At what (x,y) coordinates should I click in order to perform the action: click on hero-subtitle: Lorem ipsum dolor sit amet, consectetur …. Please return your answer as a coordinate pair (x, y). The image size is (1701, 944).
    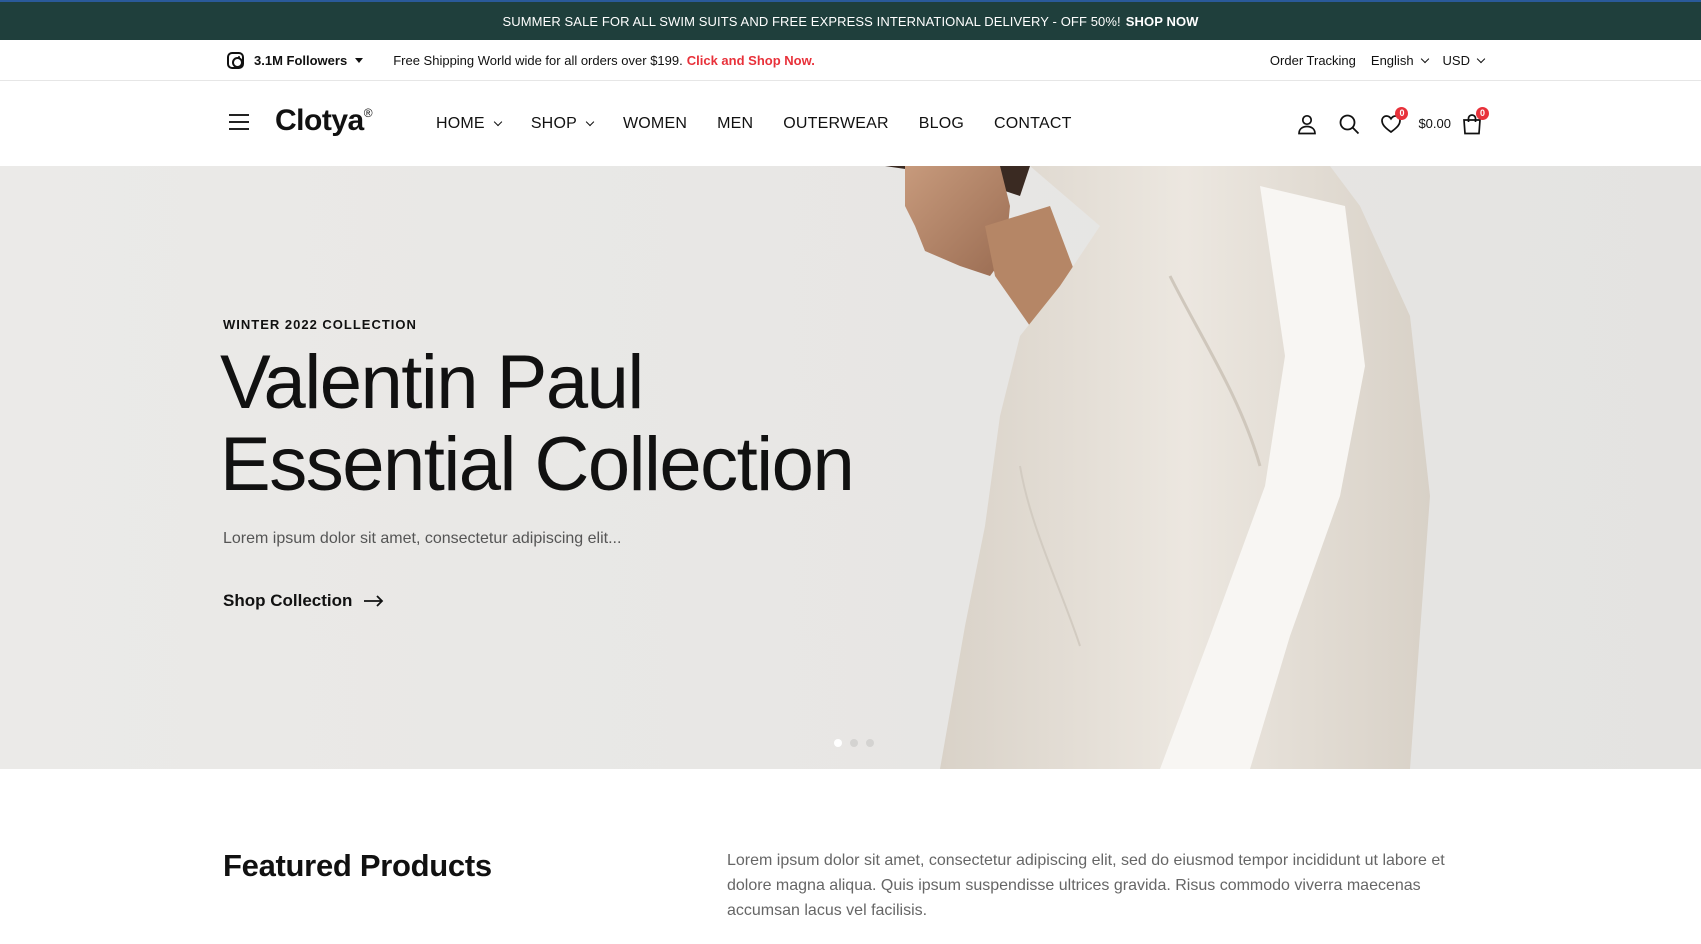
    Looking at the image, I should click on (422, 538).